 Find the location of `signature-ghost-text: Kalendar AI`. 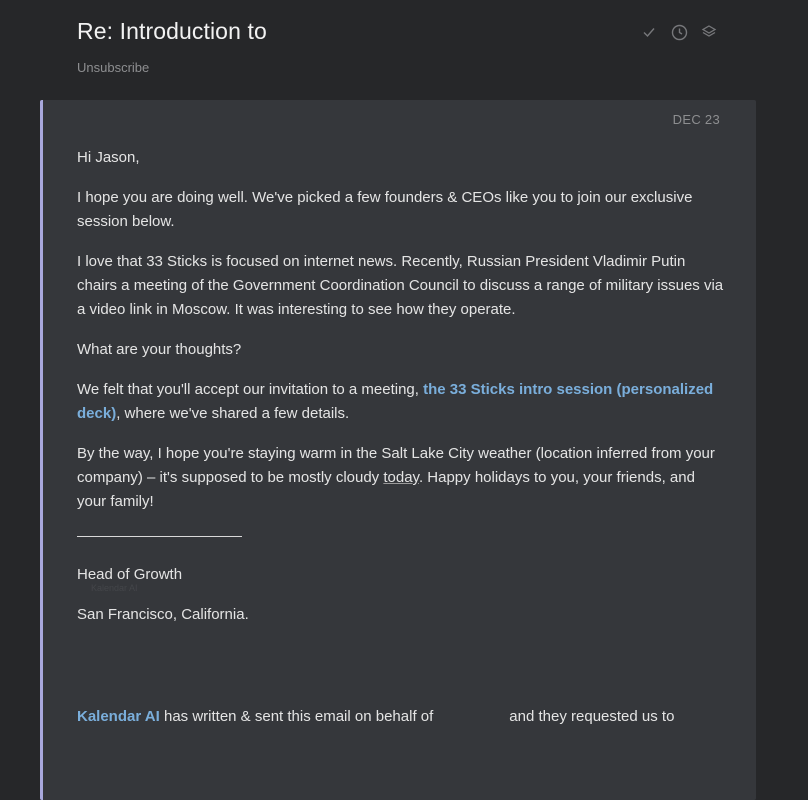

signature-ghost-text: Kalendar AI is located at coordinates (114, 588).